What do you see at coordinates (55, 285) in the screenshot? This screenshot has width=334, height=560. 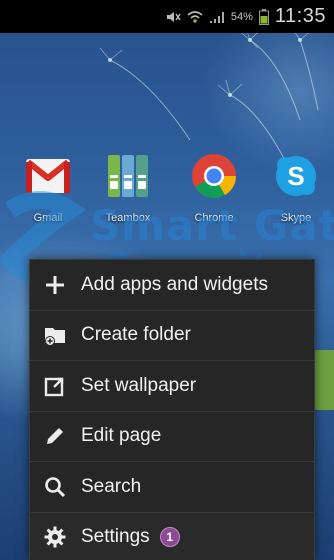 I see `plus-icon` at bounding box center [55, 285].